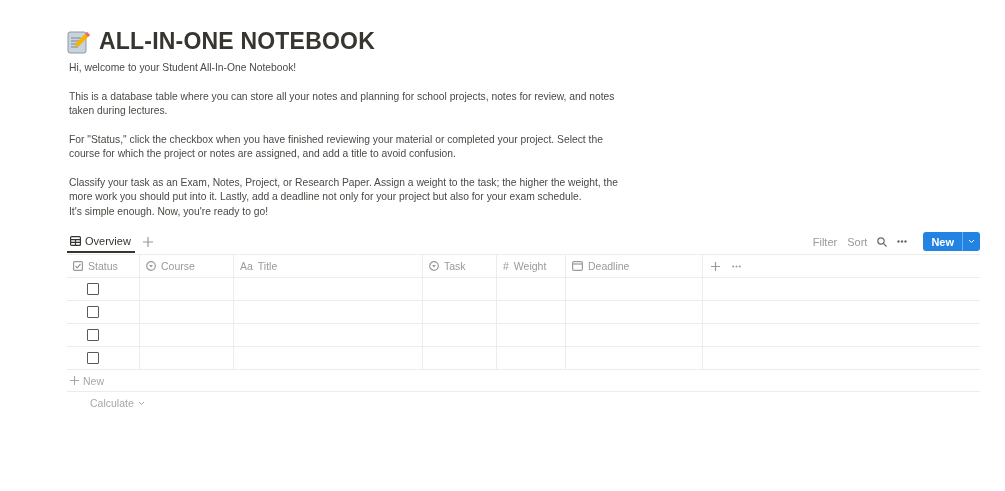  I want to click on column-header: Course, so click(187, 266).